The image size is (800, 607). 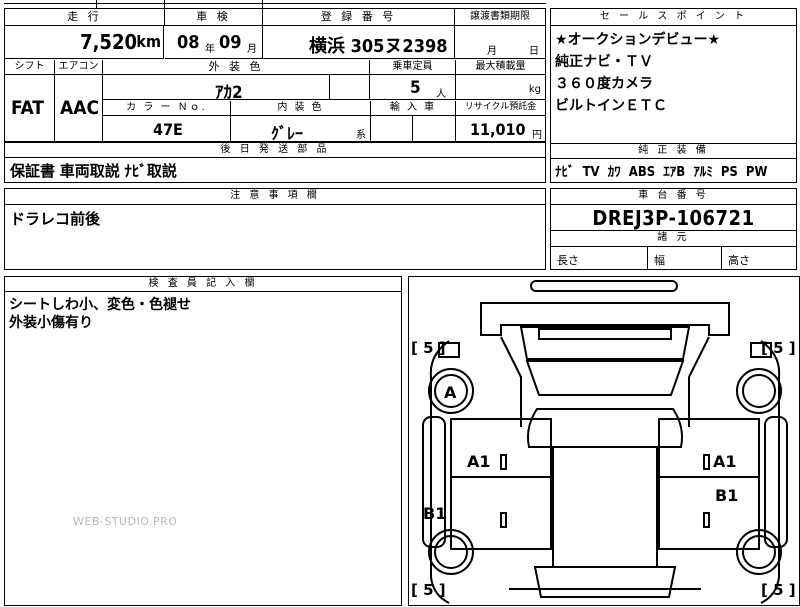 I want to click on maxload-cell: kg, so click(x=500, y=87).